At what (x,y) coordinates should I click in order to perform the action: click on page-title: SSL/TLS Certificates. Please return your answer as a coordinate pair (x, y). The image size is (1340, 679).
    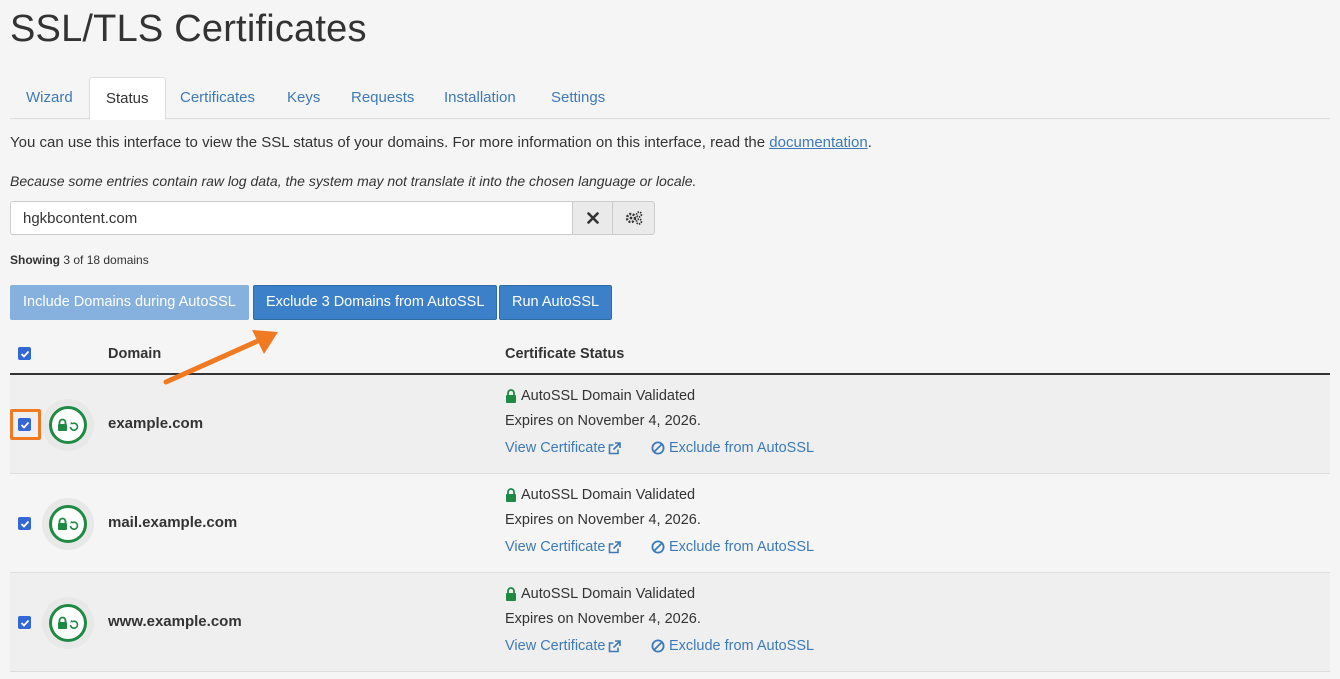
    Looking at the image, I should click on (188, 29).